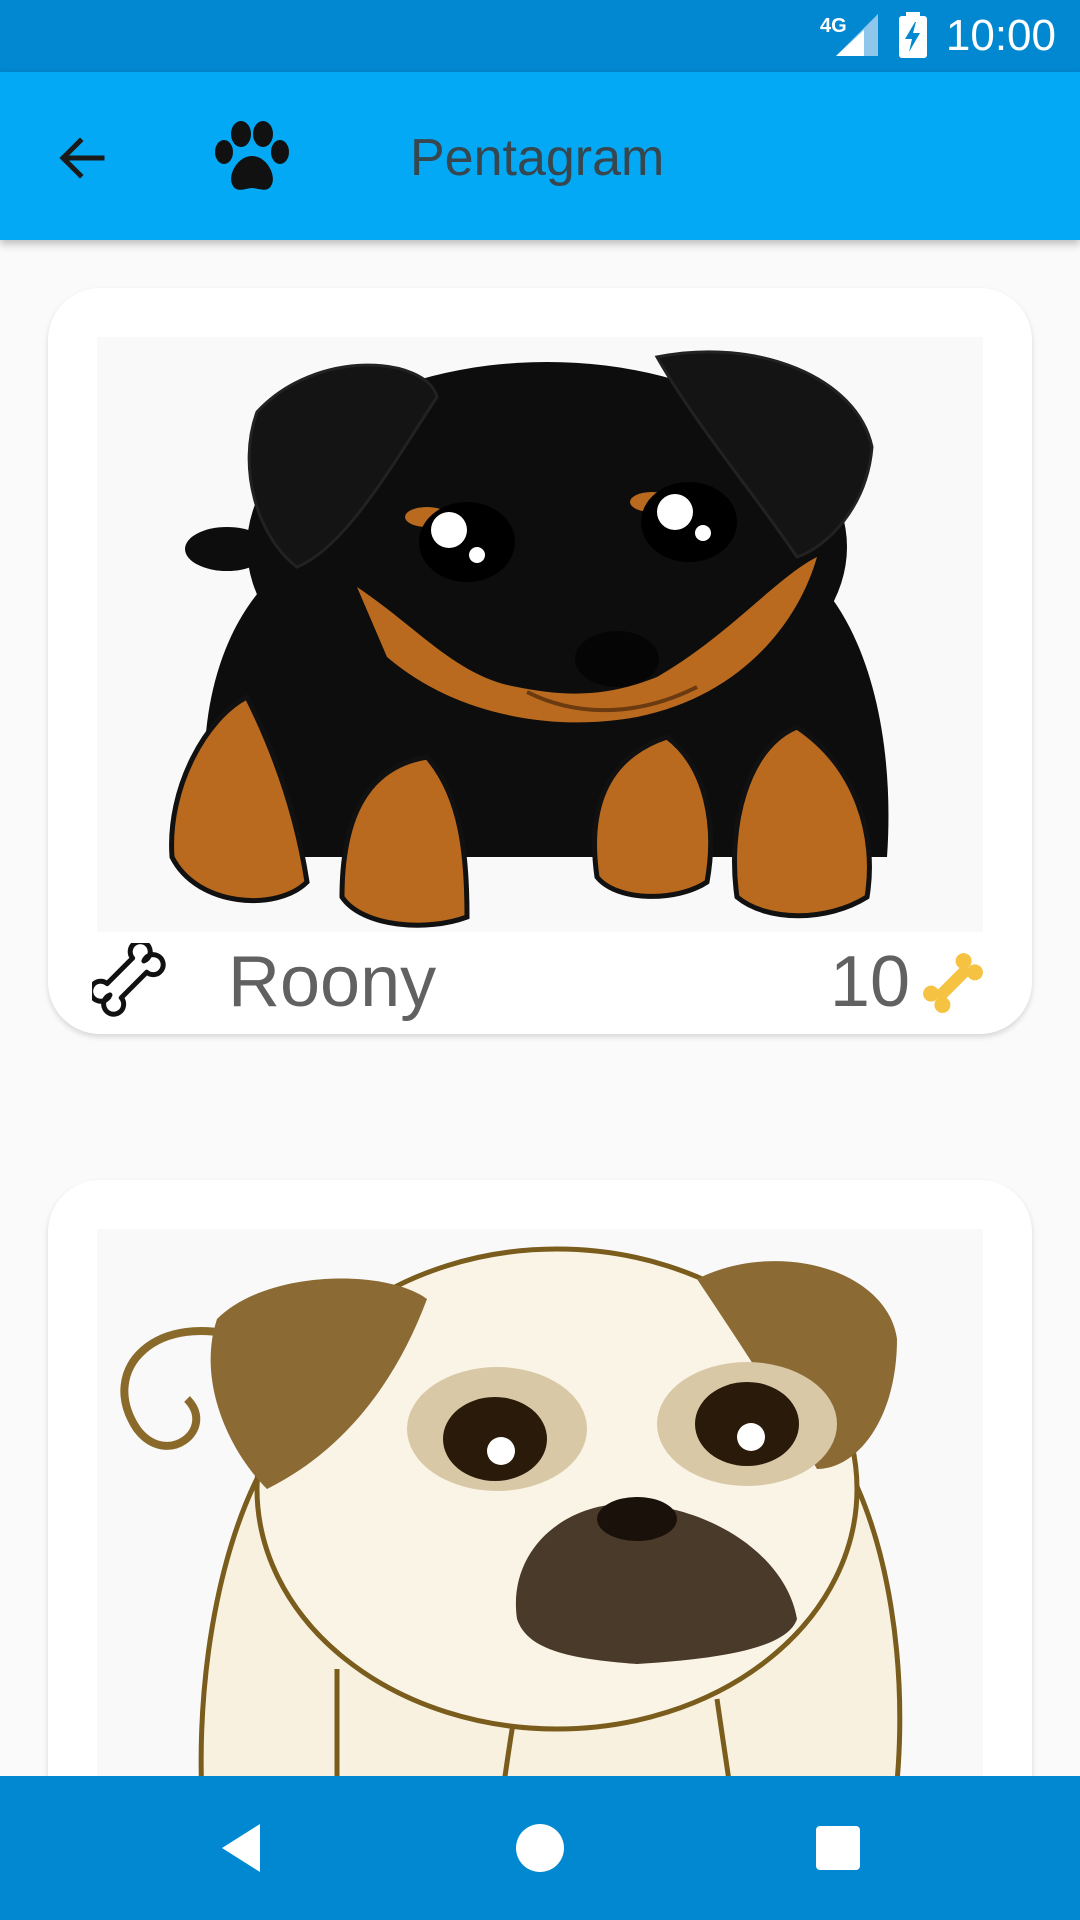 This screenshot has width=1080, height=1920. Describe the element at coordinates (252, 155) in the screenshot. I see `paw-icon` at that location.